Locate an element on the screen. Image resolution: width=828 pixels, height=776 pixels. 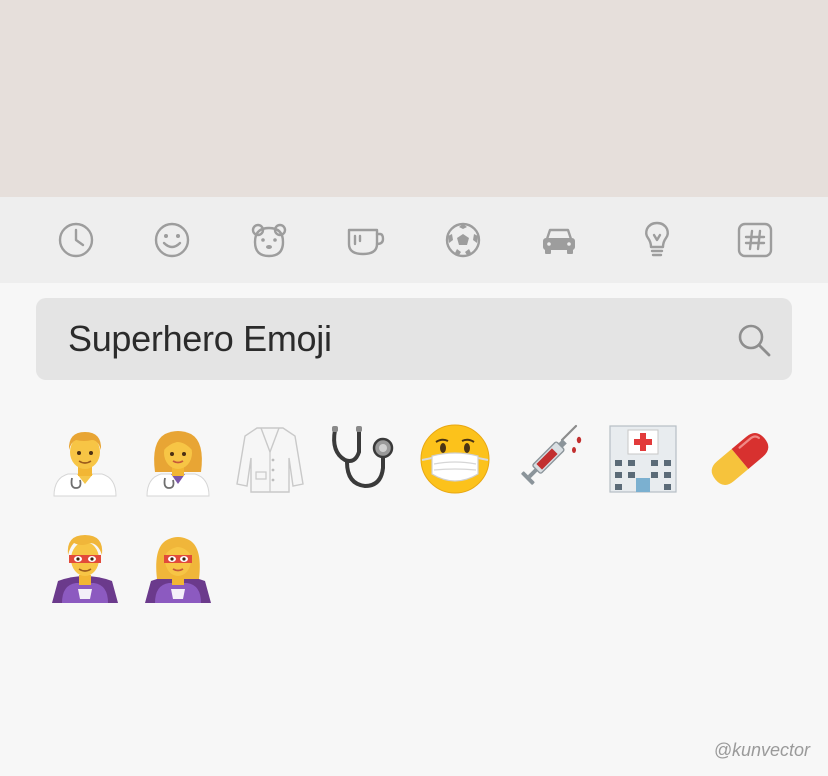
man-health-worker-emoji is located at coordinates (85, 459).